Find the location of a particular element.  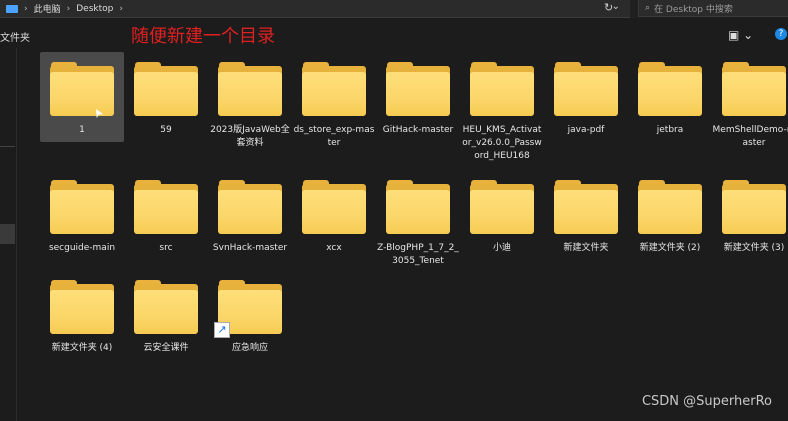

folder-item: ↗ 应急响应 is located at coordinates (250, 312).